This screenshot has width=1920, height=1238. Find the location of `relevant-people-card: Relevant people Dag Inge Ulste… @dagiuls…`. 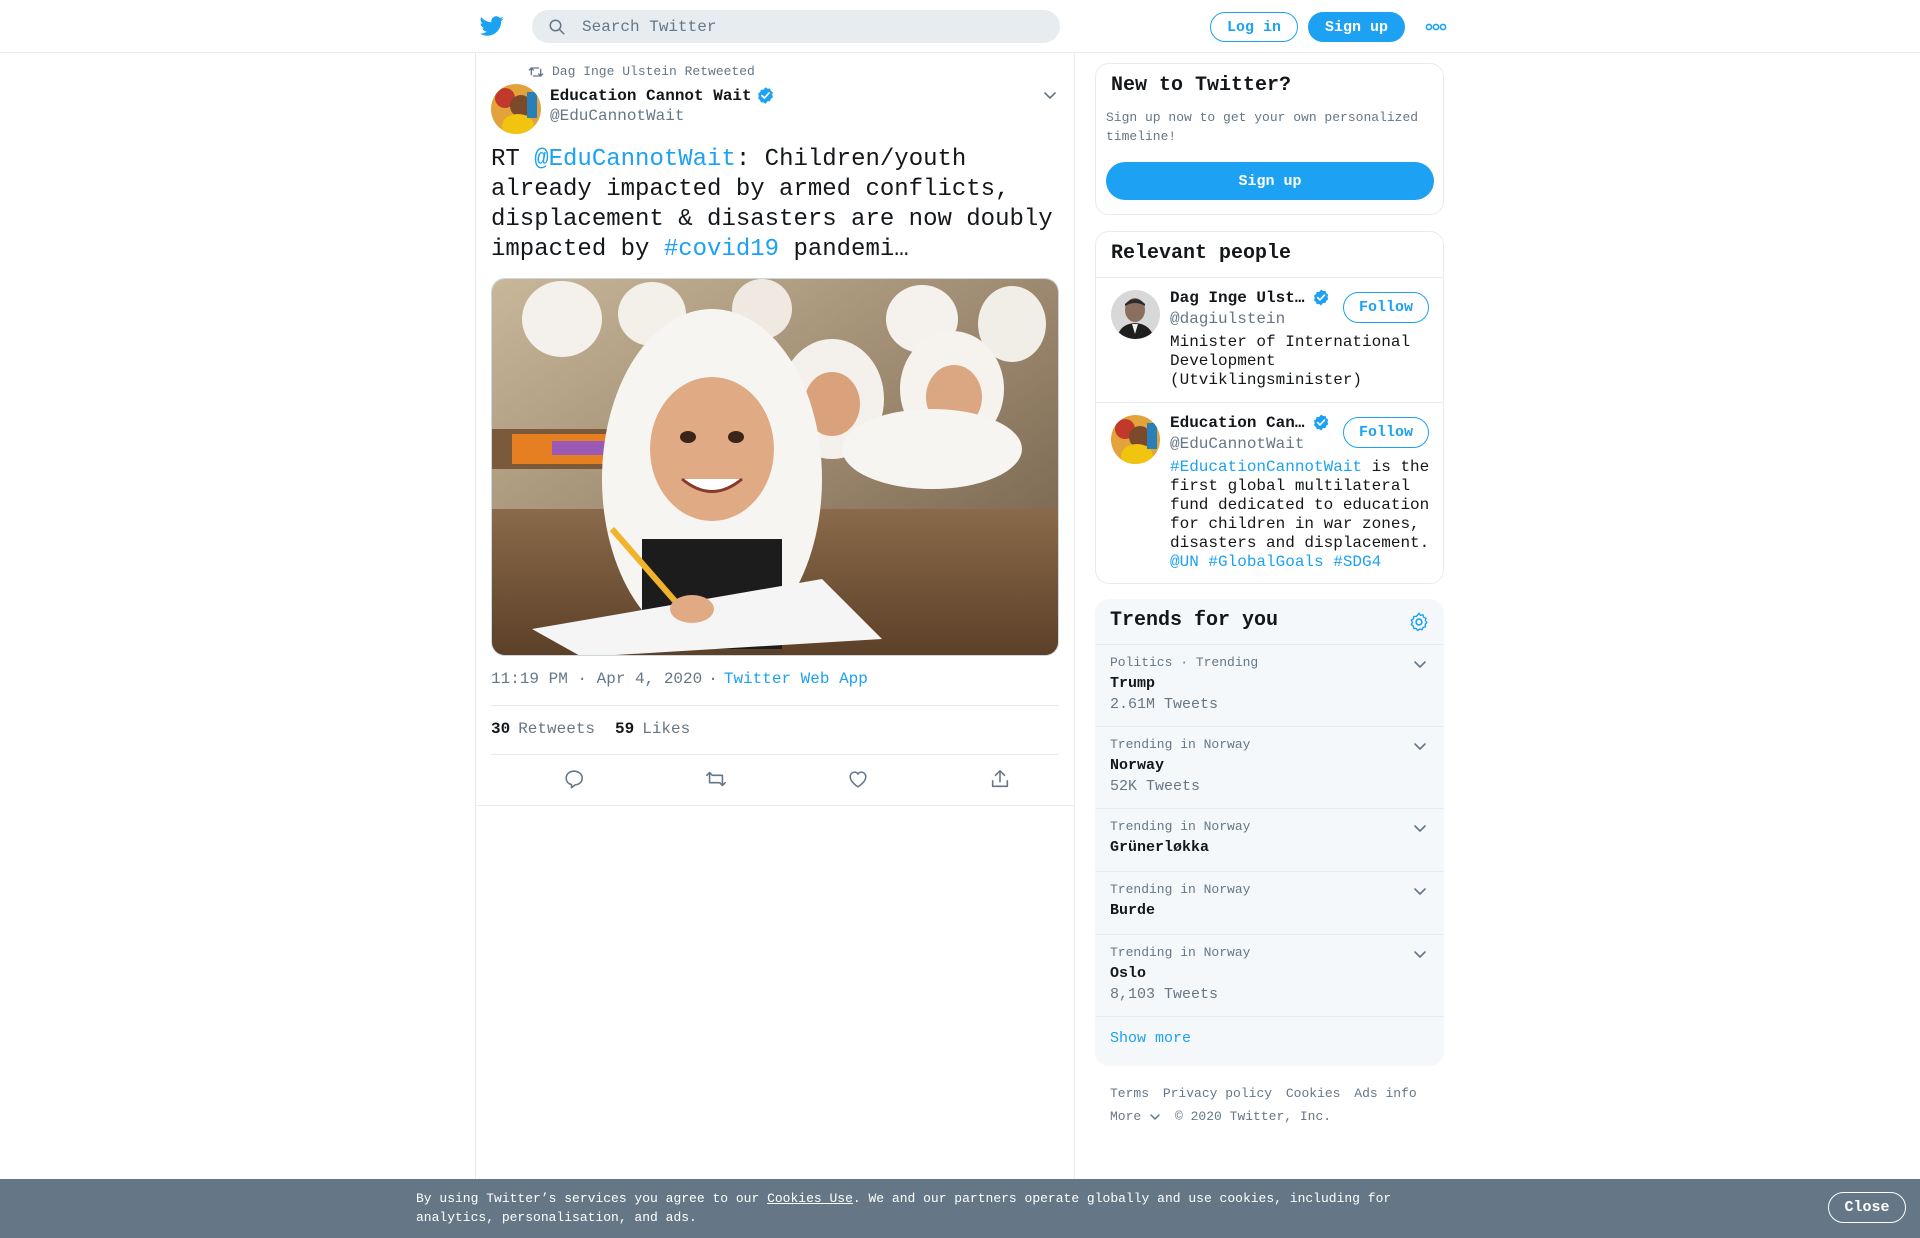

relevant-people-card: Relevant people Dag Inge Ulste… @dagiuls… is located at coordinates (1269, 407).